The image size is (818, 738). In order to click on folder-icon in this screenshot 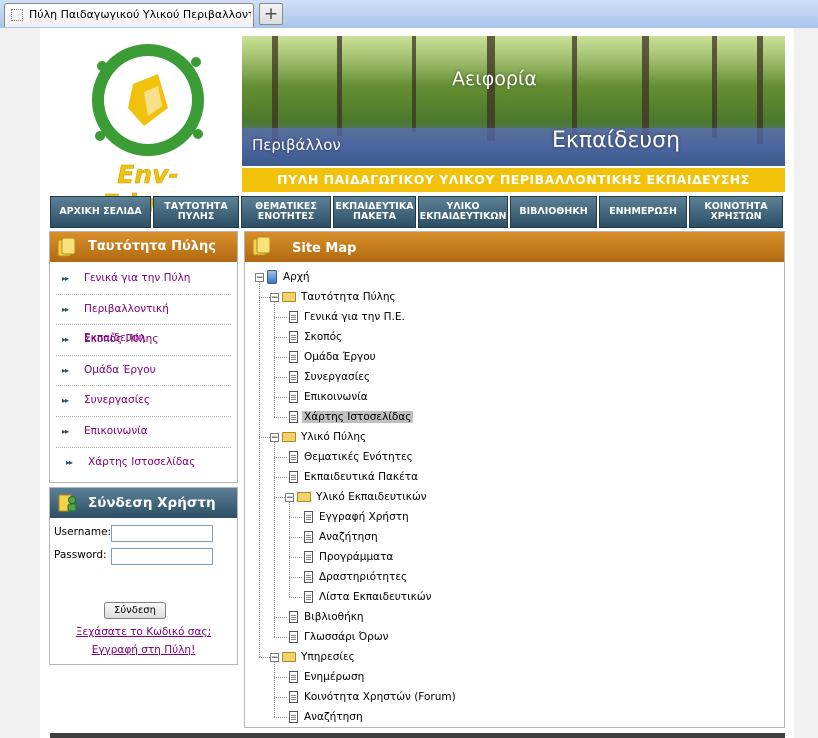, I will do `click(261, 246)`.